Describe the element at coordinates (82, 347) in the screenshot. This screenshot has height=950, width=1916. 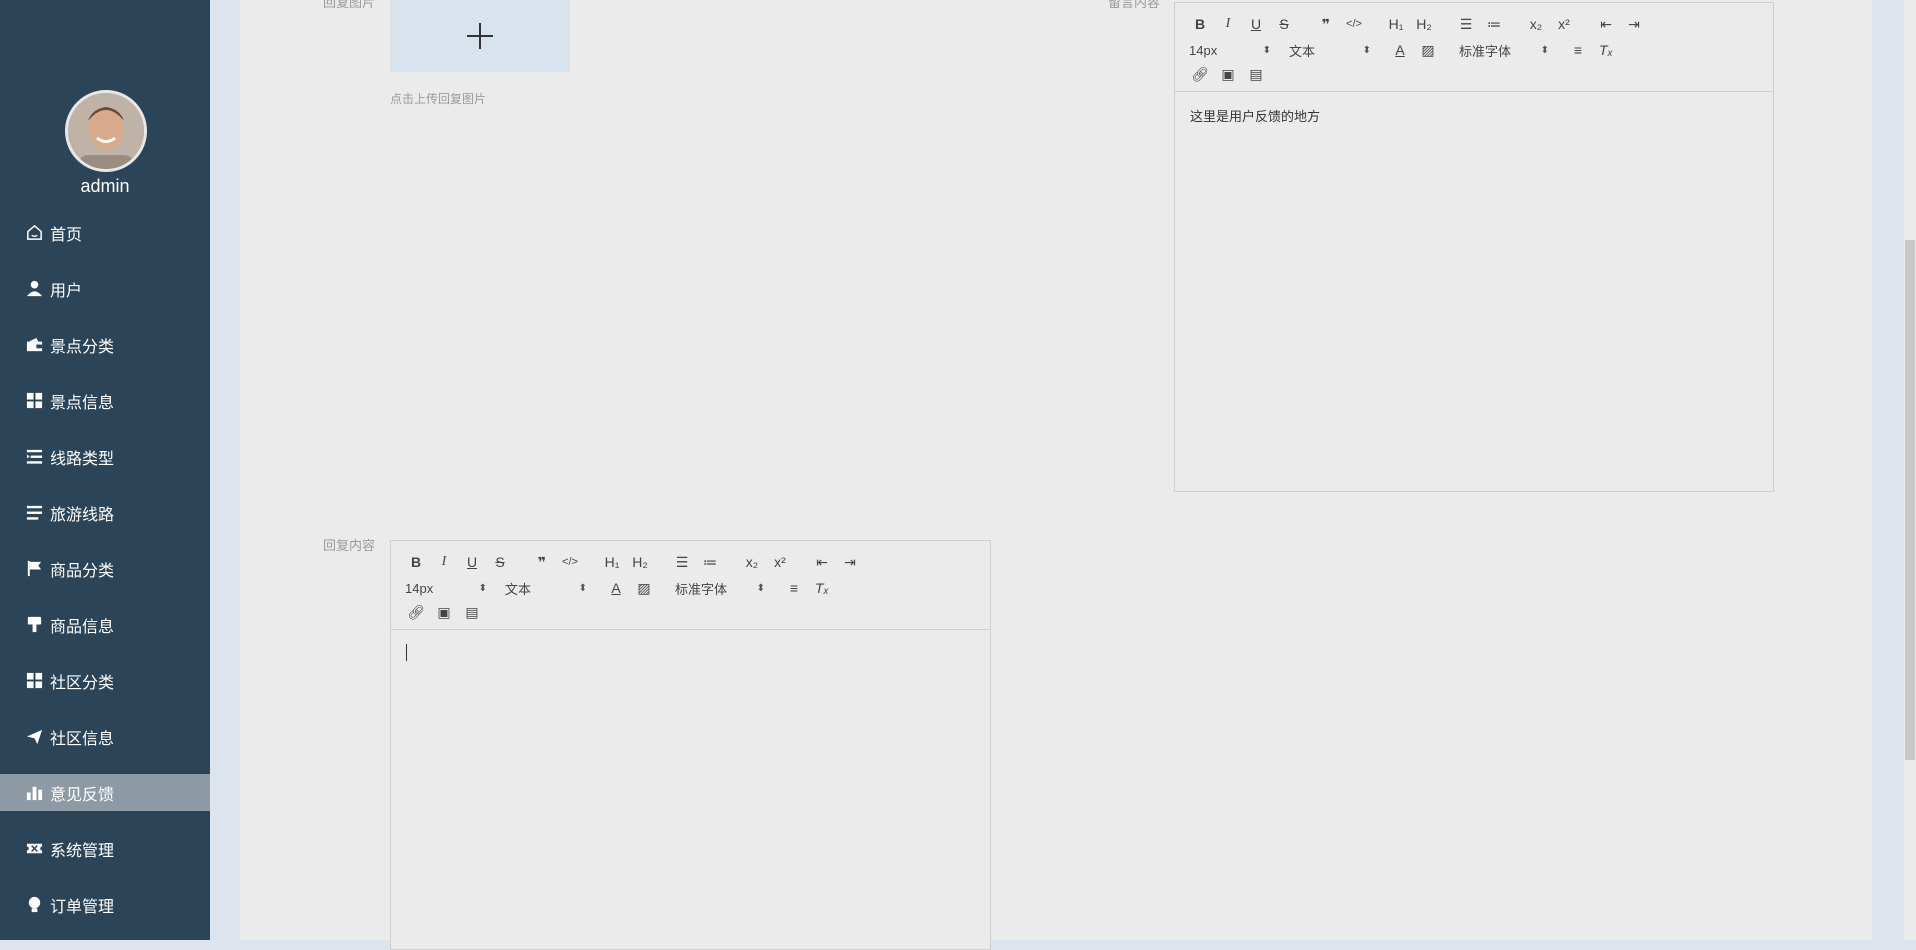
I see `sidebar-item-label: 景点分类` at that location.